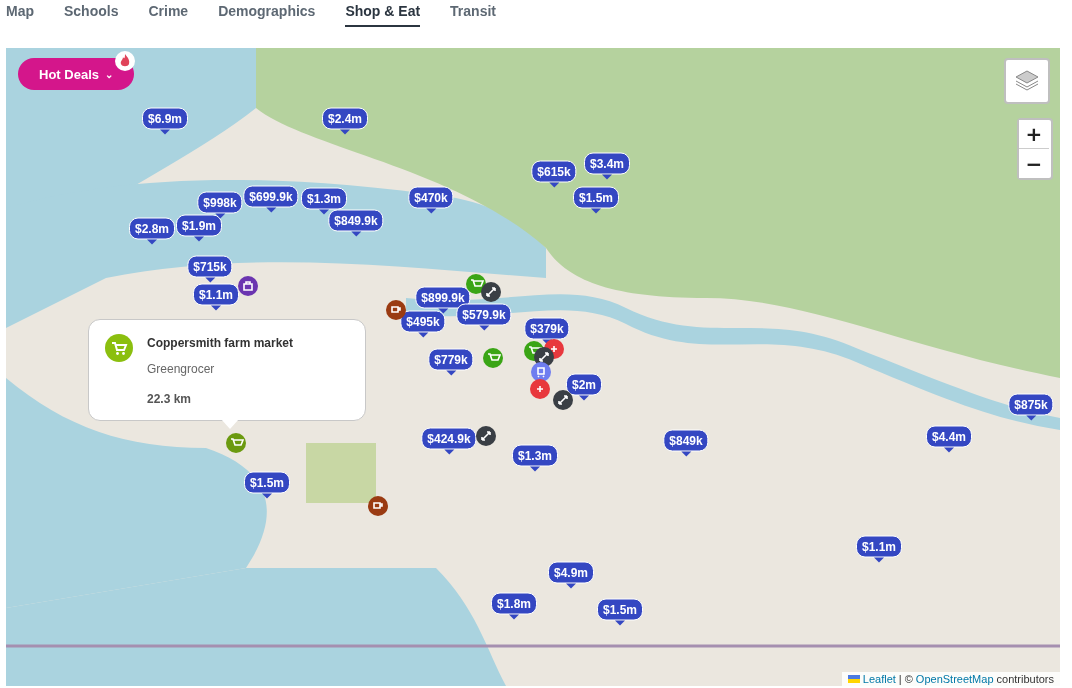  I want to click on cart-icon, so click(119, 348).